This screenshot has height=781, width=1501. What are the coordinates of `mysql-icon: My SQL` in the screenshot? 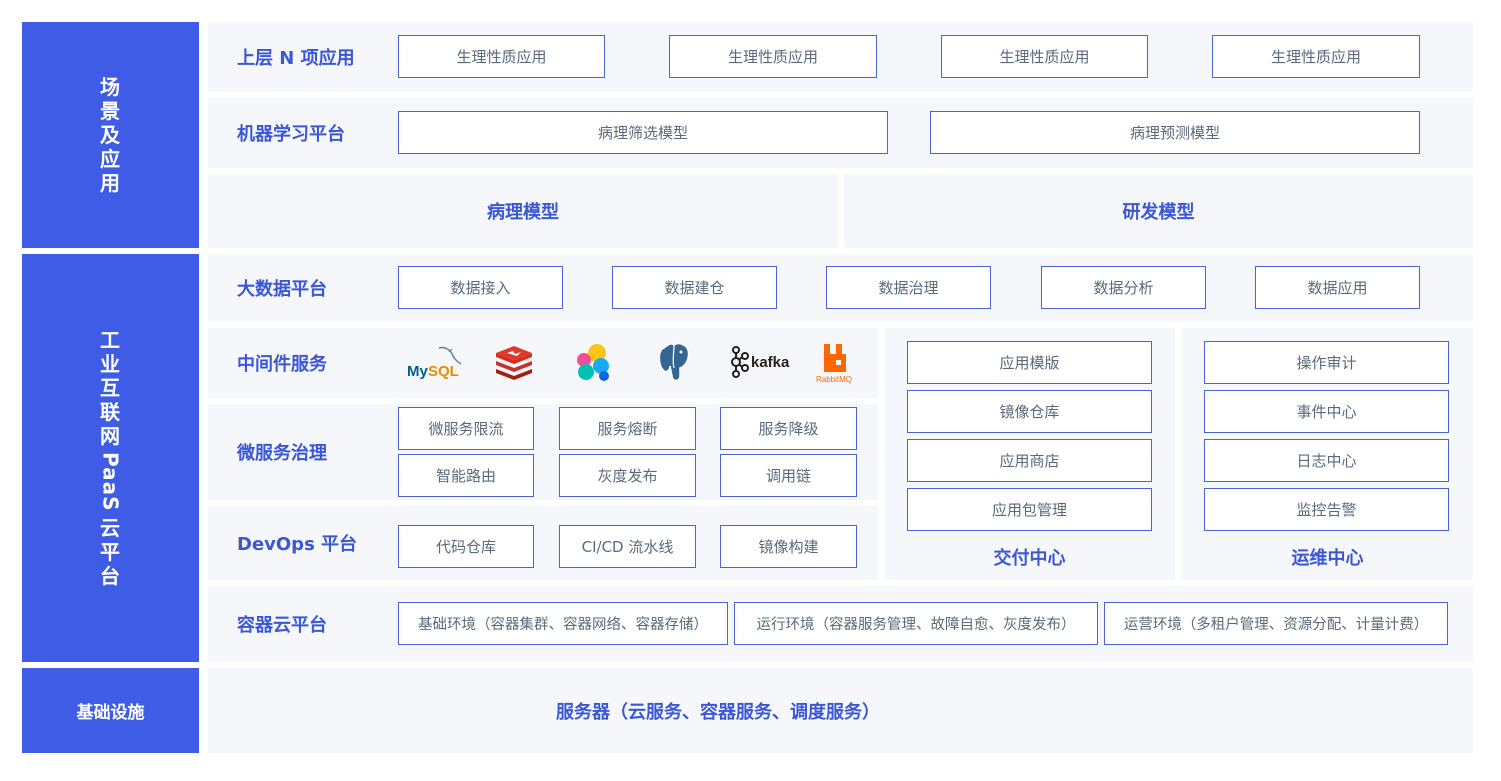 It's located at (435, 362).